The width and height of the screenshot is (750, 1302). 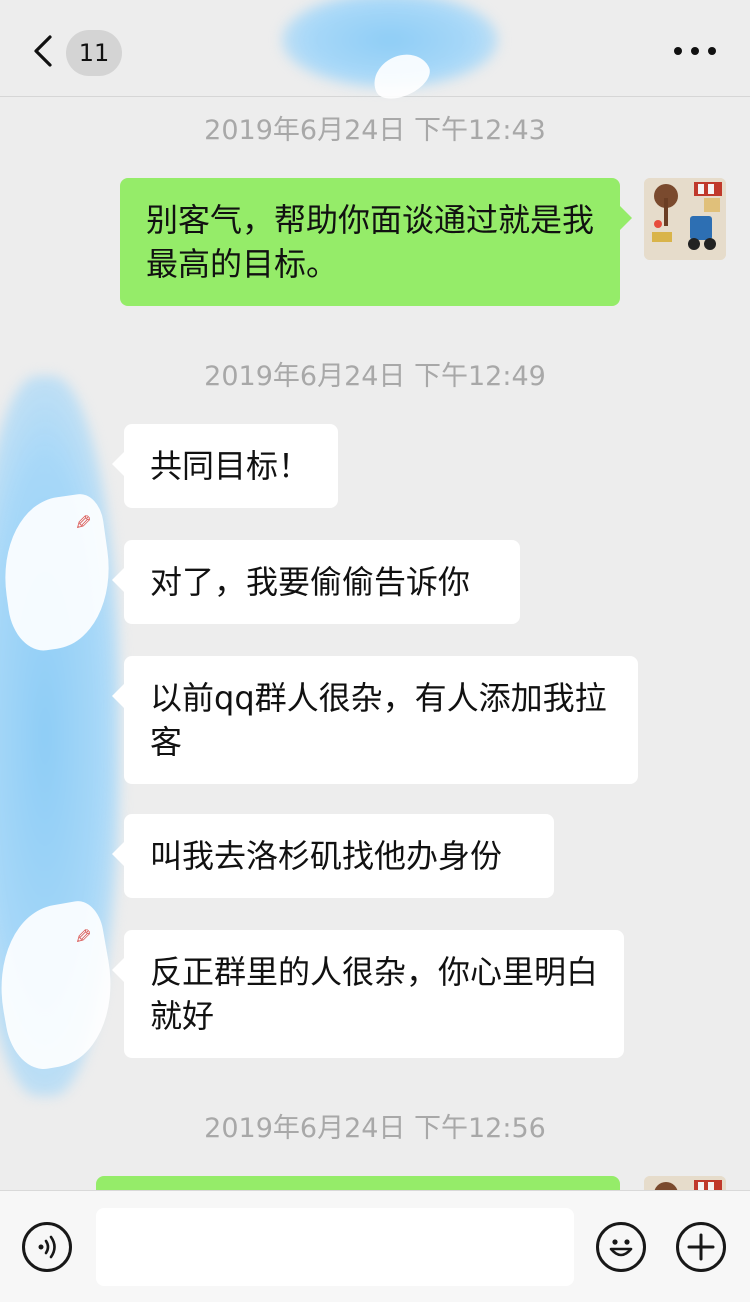 I want to click on voice-button, so click(x=47, y=1247).